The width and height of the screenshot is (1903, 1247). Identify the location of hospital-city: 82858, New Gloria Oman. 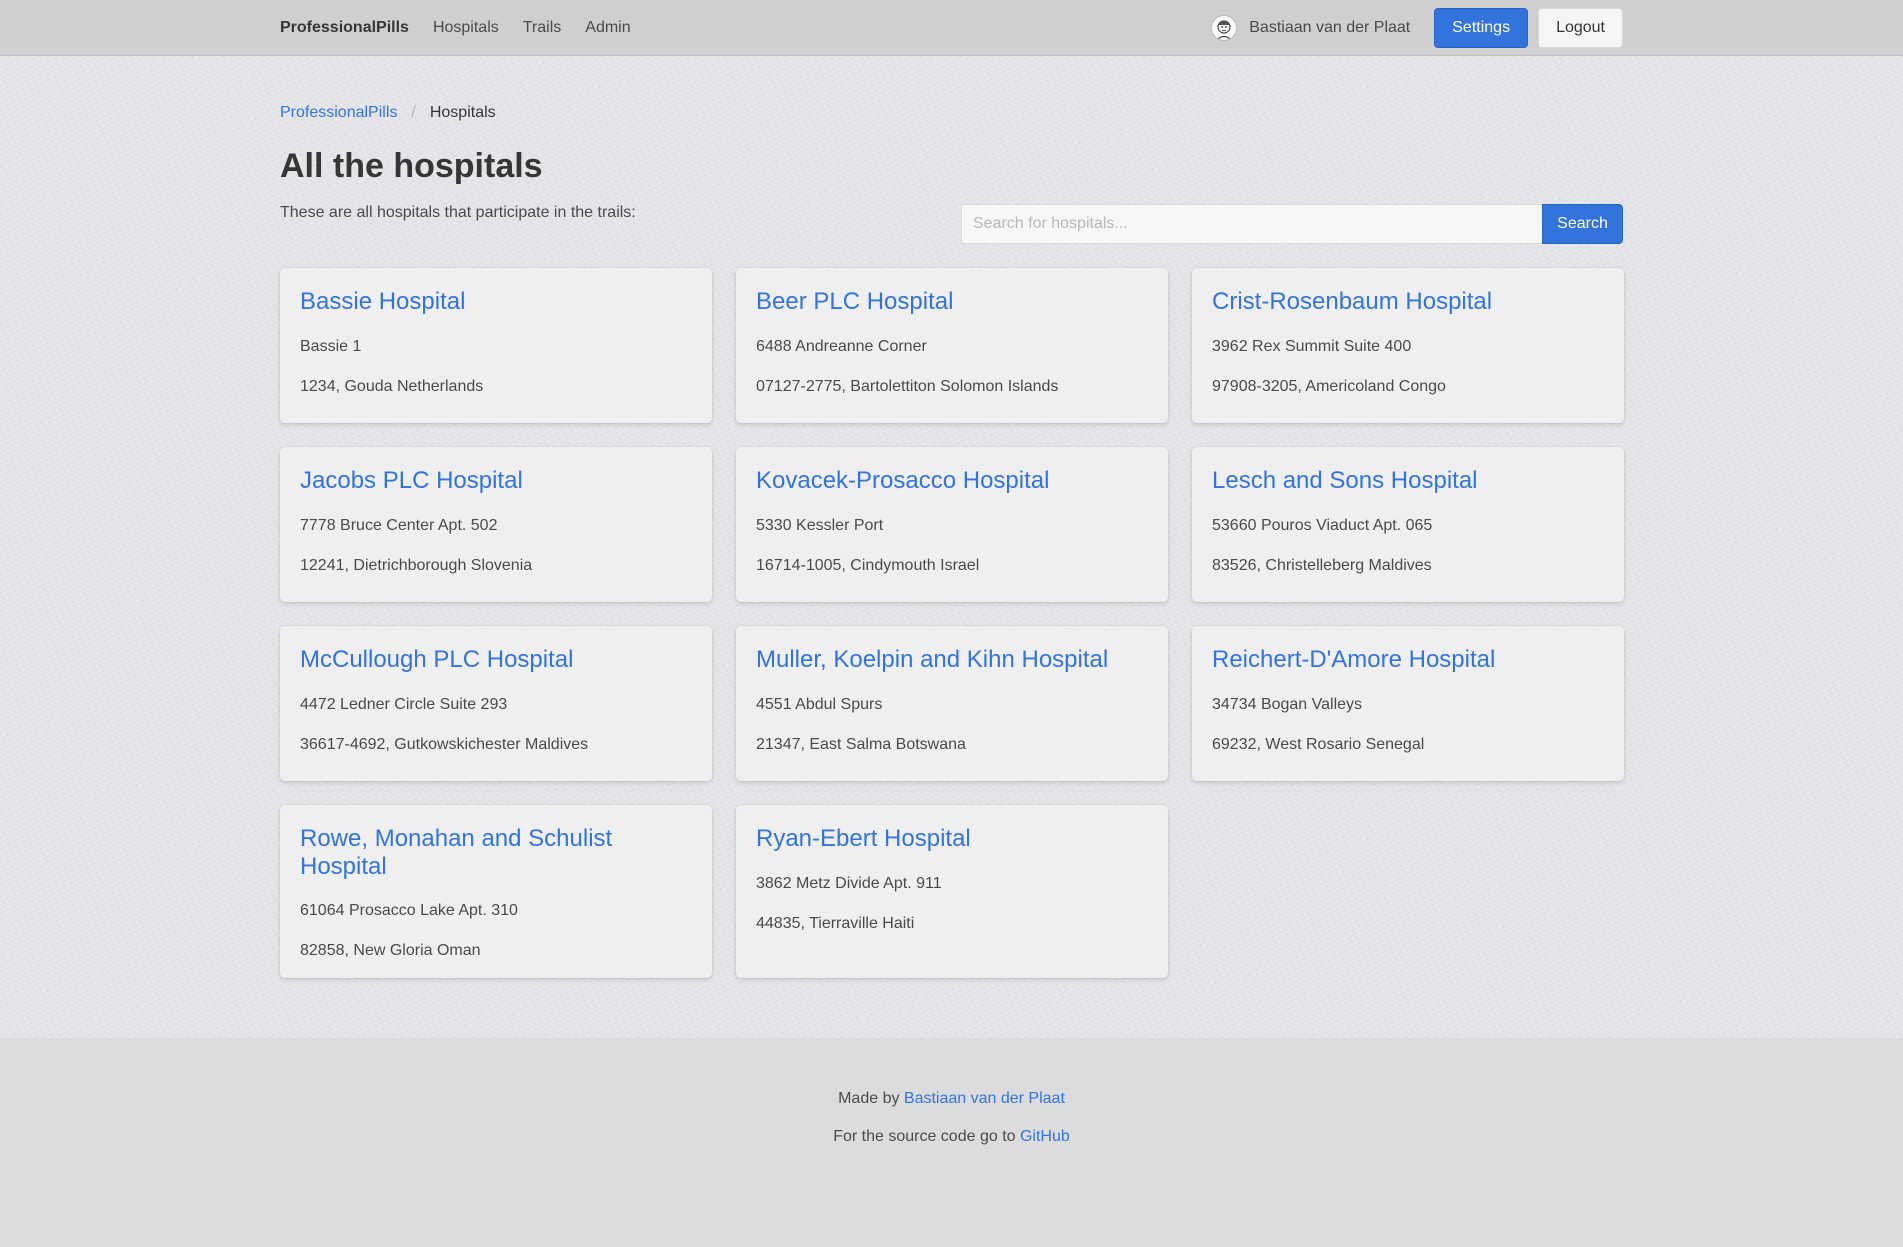
(390, 951).